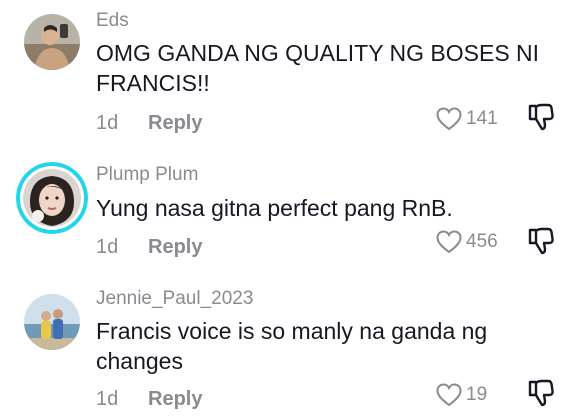 This screenshot has width=576, height=420. I want to click on comment-username: Plump Plum, so click(147, 175).